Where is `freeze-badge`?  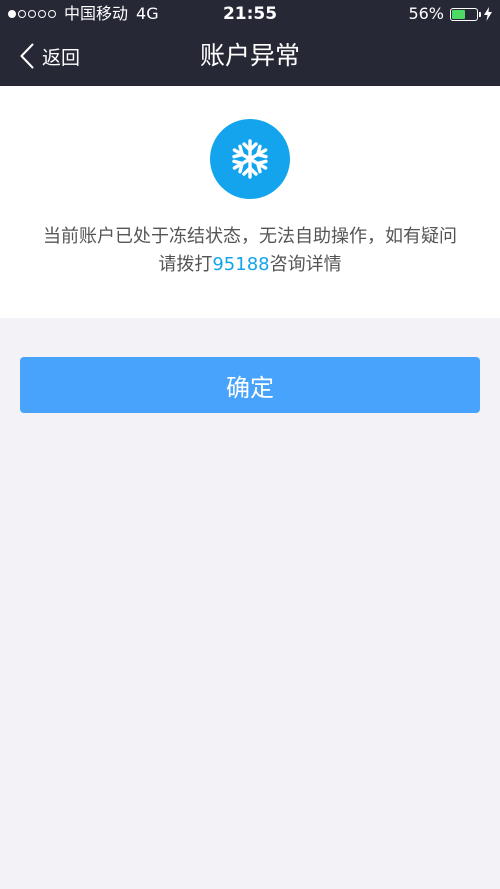
freeze-badge is located at coordinates (250, 159).